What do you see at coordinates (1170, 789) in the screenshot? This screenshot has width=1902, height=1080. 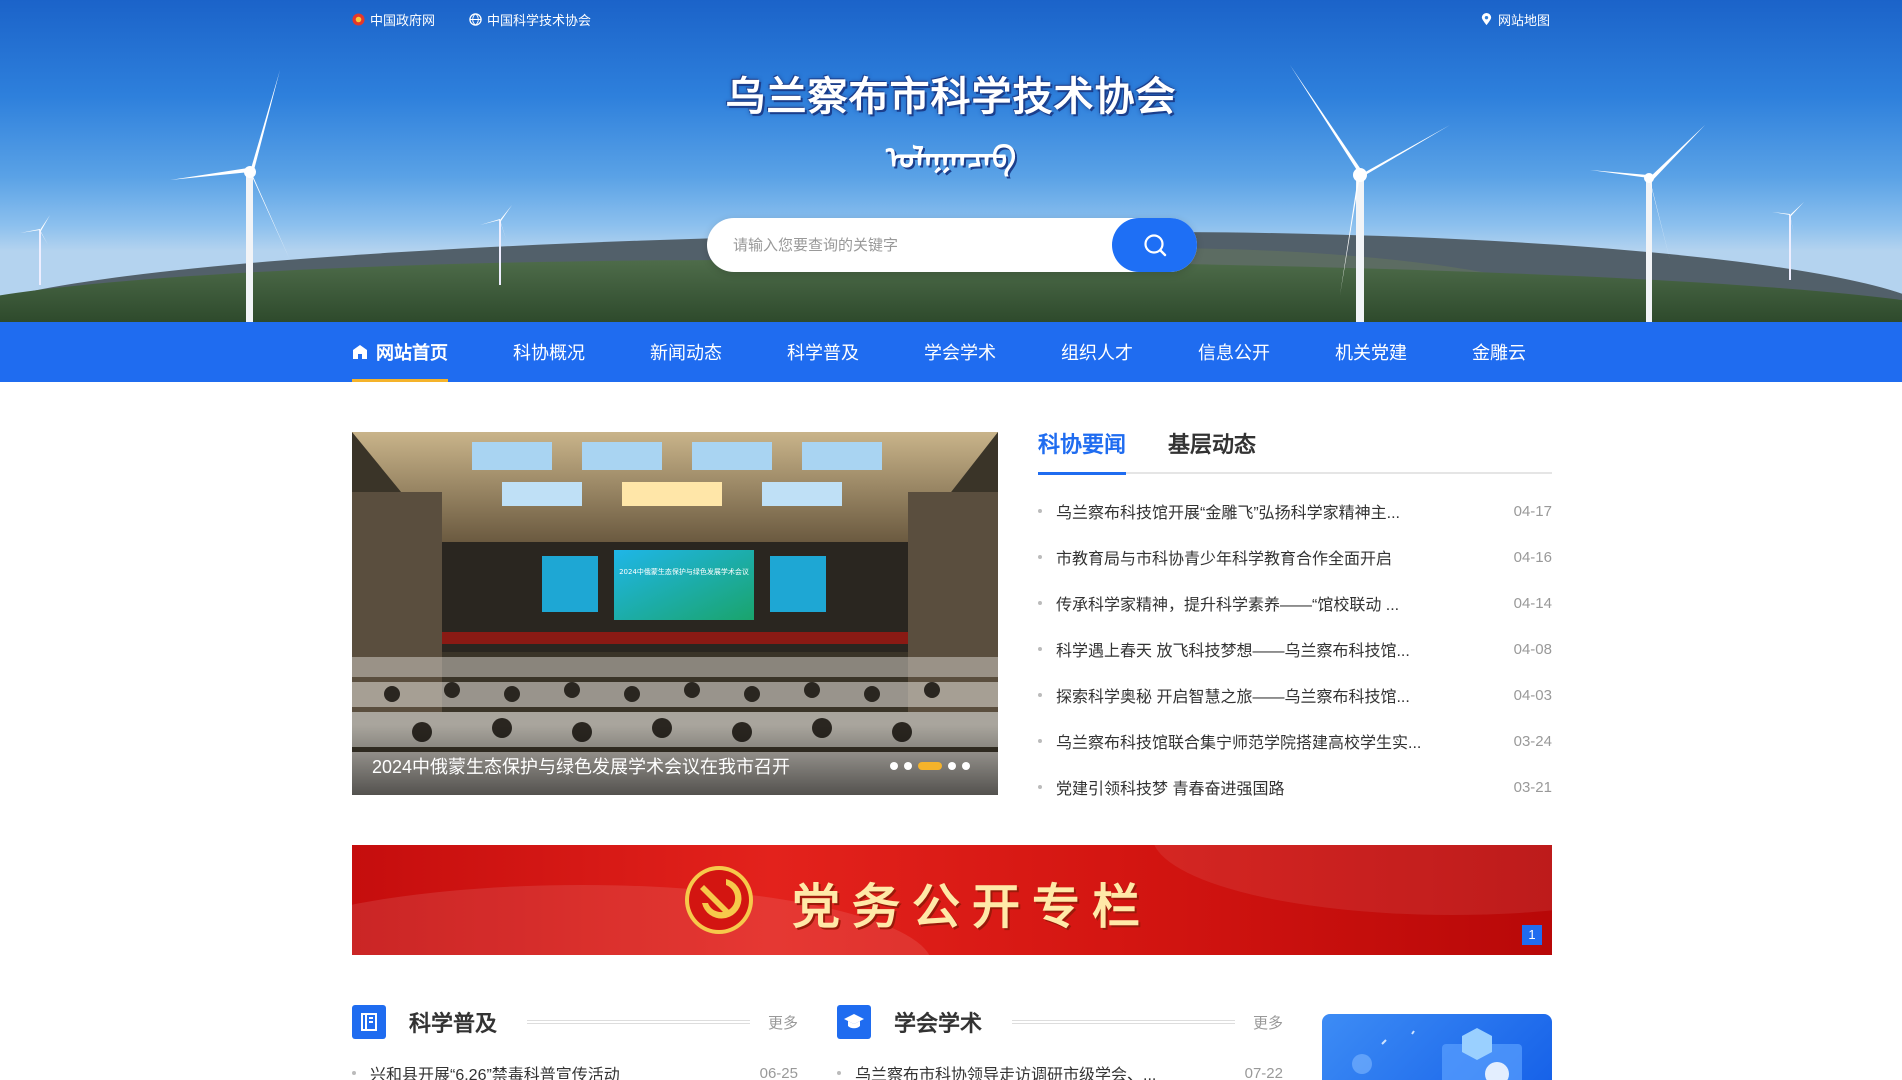 I see `news-title: 党建引领科技梦 青春奋进强国路` at bounding box center [1170, 789].